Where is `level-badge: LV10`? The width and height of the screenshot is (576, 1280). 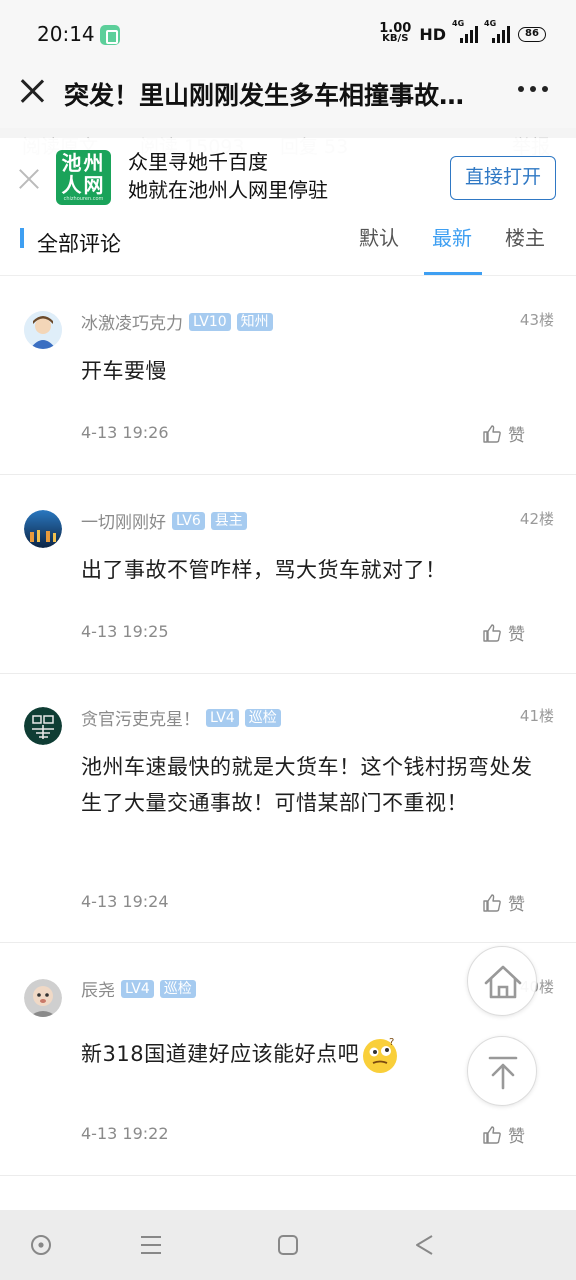 level-badge: LV10 is located at coordinates (210, 321).